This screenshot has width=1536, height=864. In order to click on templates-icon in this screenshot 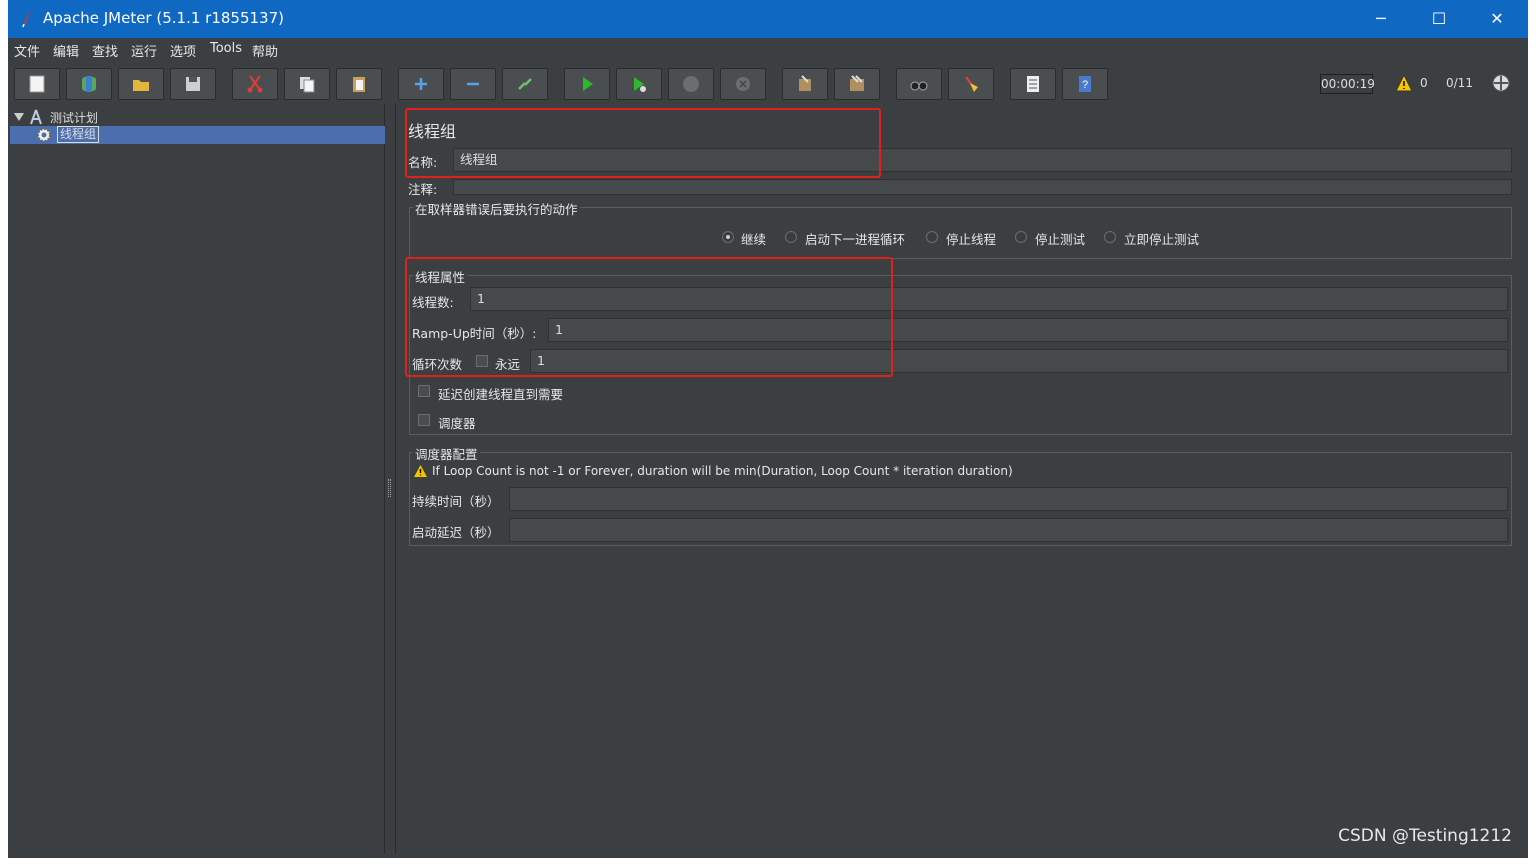, I will do `click(89, 84)`.